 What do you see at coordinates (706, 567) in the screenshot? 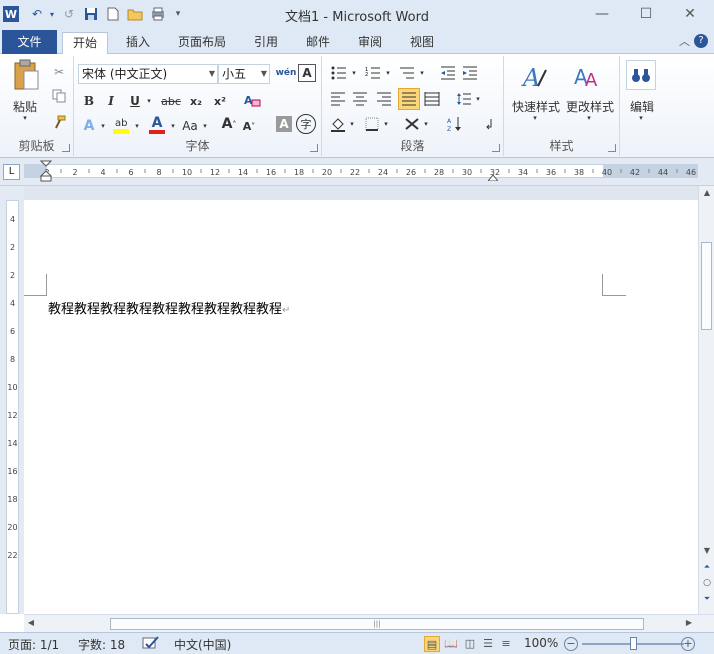
I see `previous-page-icon: ⏶` at bounding box center [706, 567].